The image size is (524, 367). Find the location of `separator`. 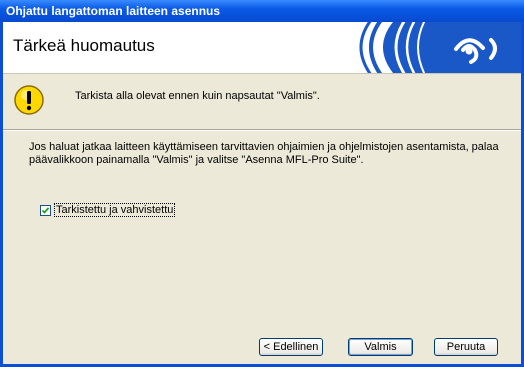

separator is located at coordinates (262, 130).